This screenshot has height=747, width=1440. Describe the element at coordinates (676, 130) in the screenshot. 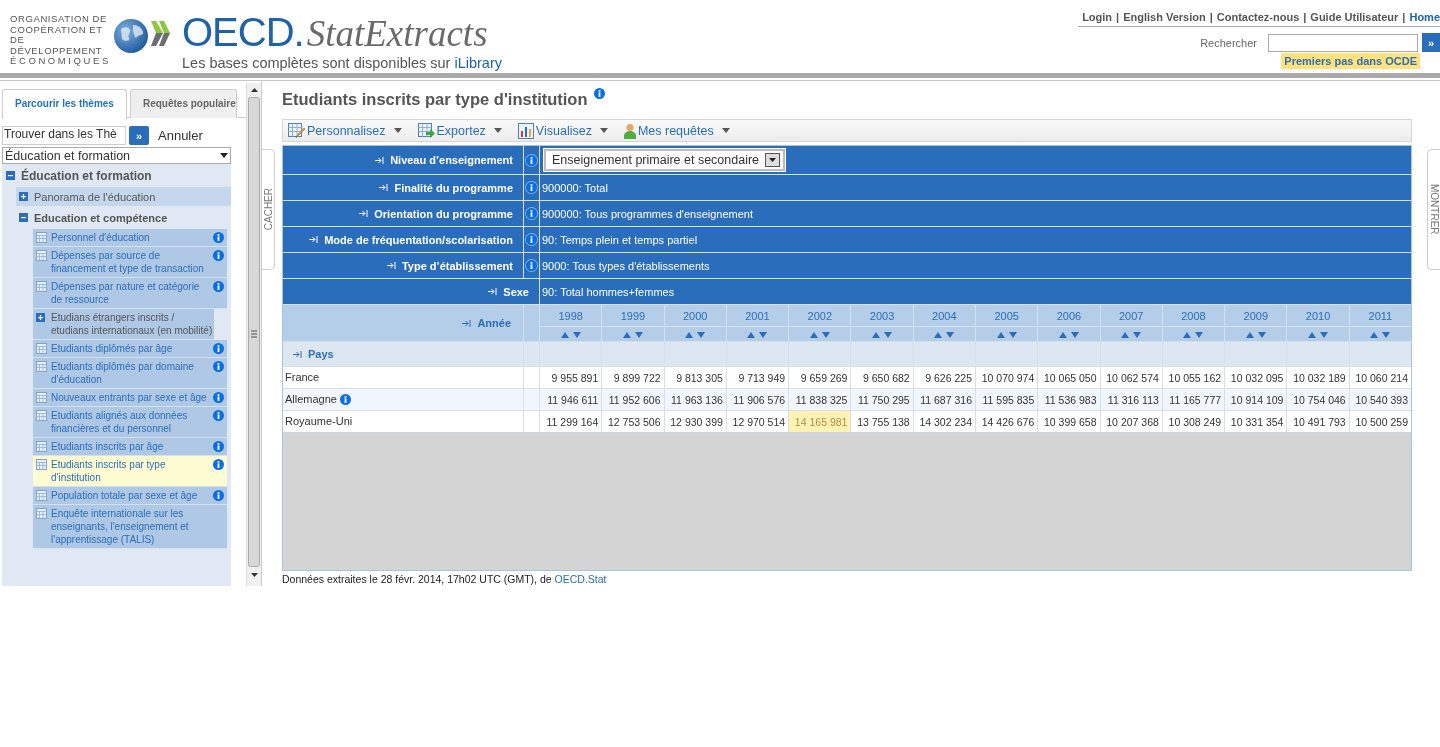

I see `toolbar-menu: Mes requêtes` at that location.